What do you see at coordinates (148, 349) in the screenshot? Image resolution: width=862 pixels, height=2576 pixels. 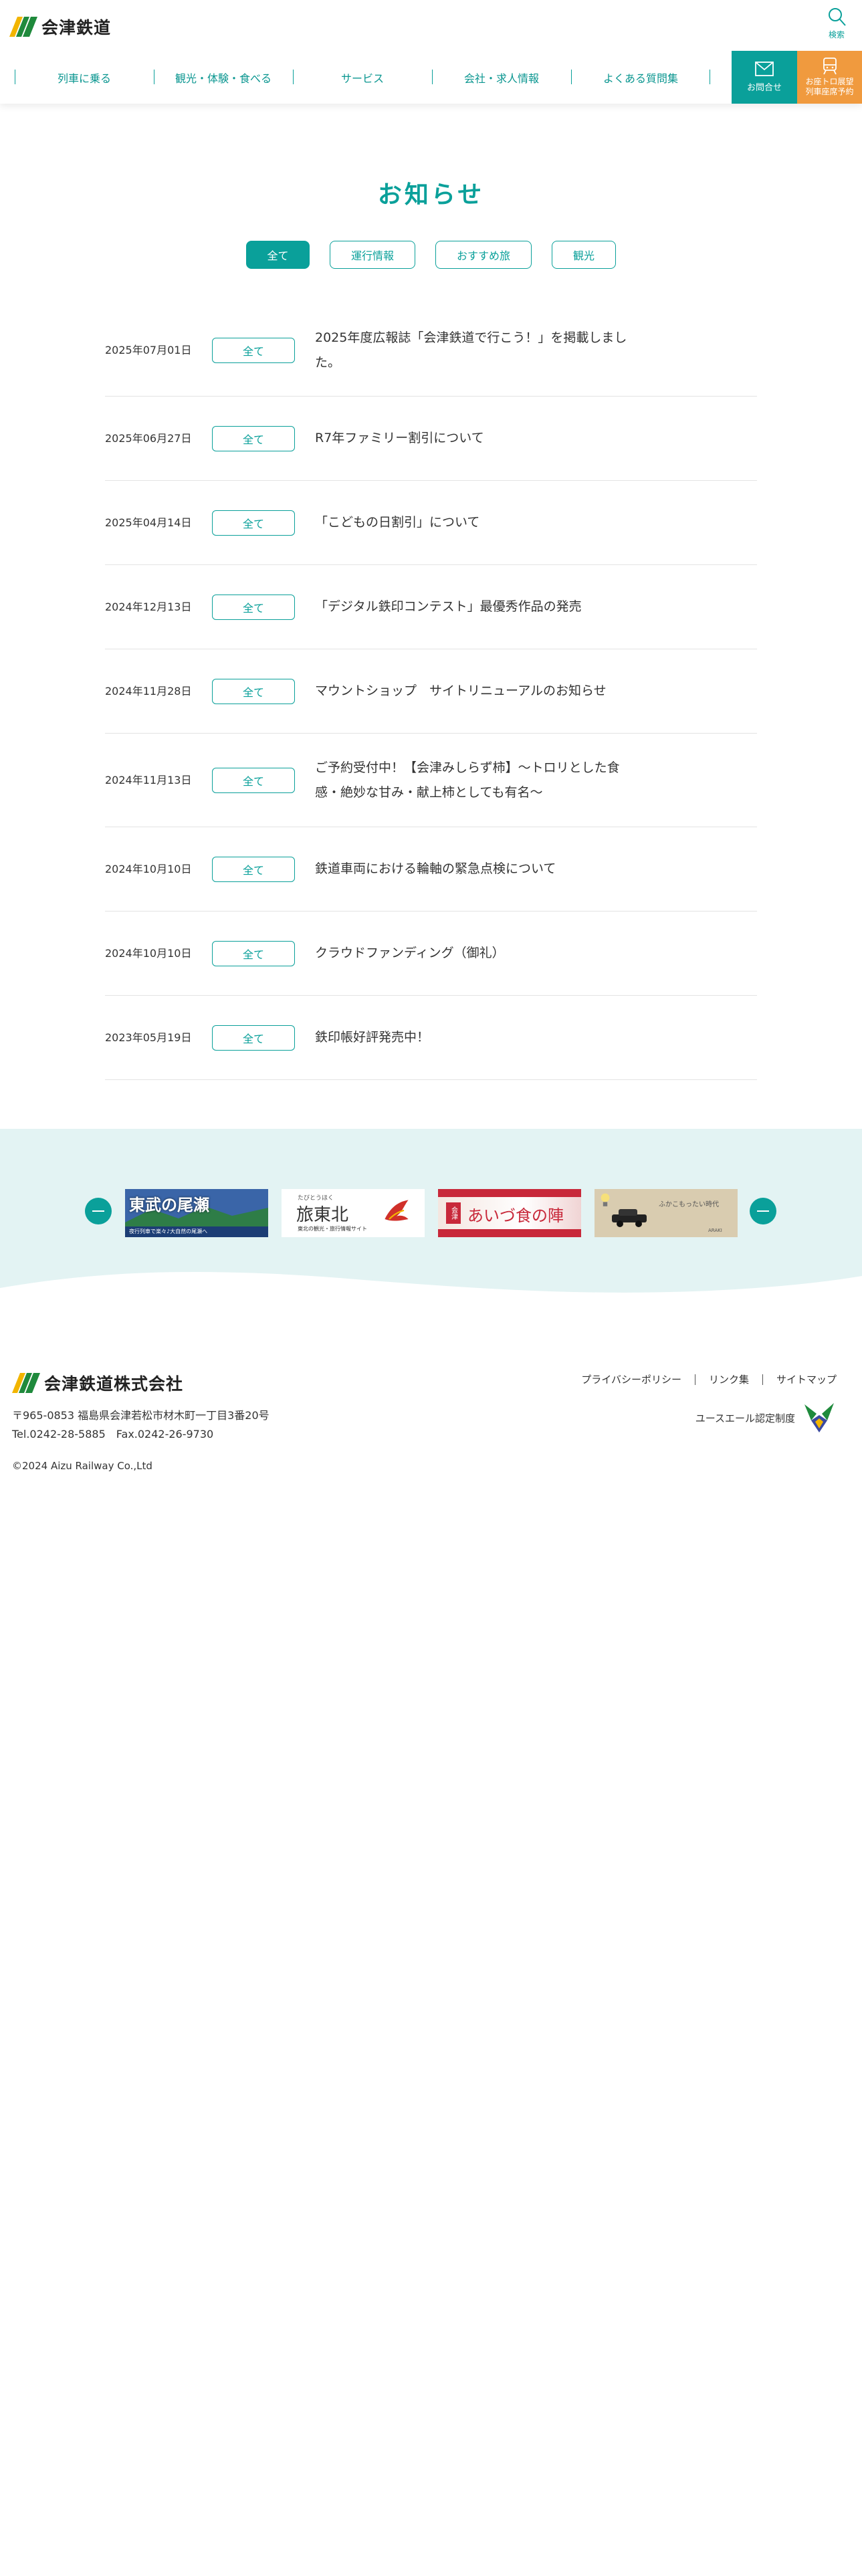 I see `news-date: 2025年07月01日` at bounding box center [148, 349].